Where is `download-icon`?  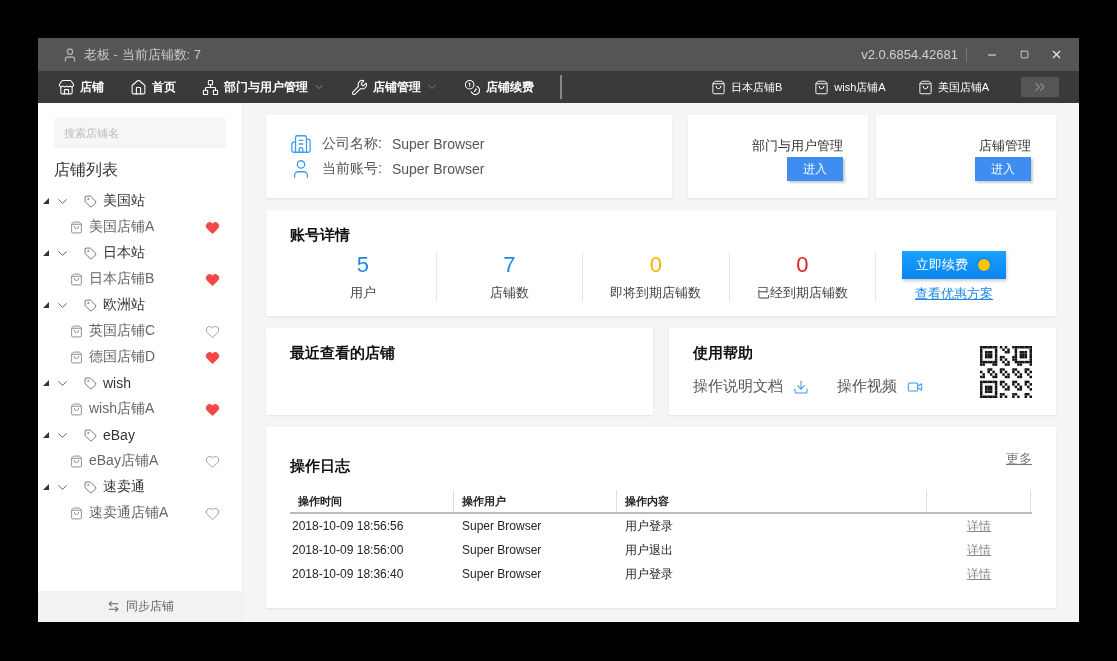
download-icon is located at coordinates (801, 386).